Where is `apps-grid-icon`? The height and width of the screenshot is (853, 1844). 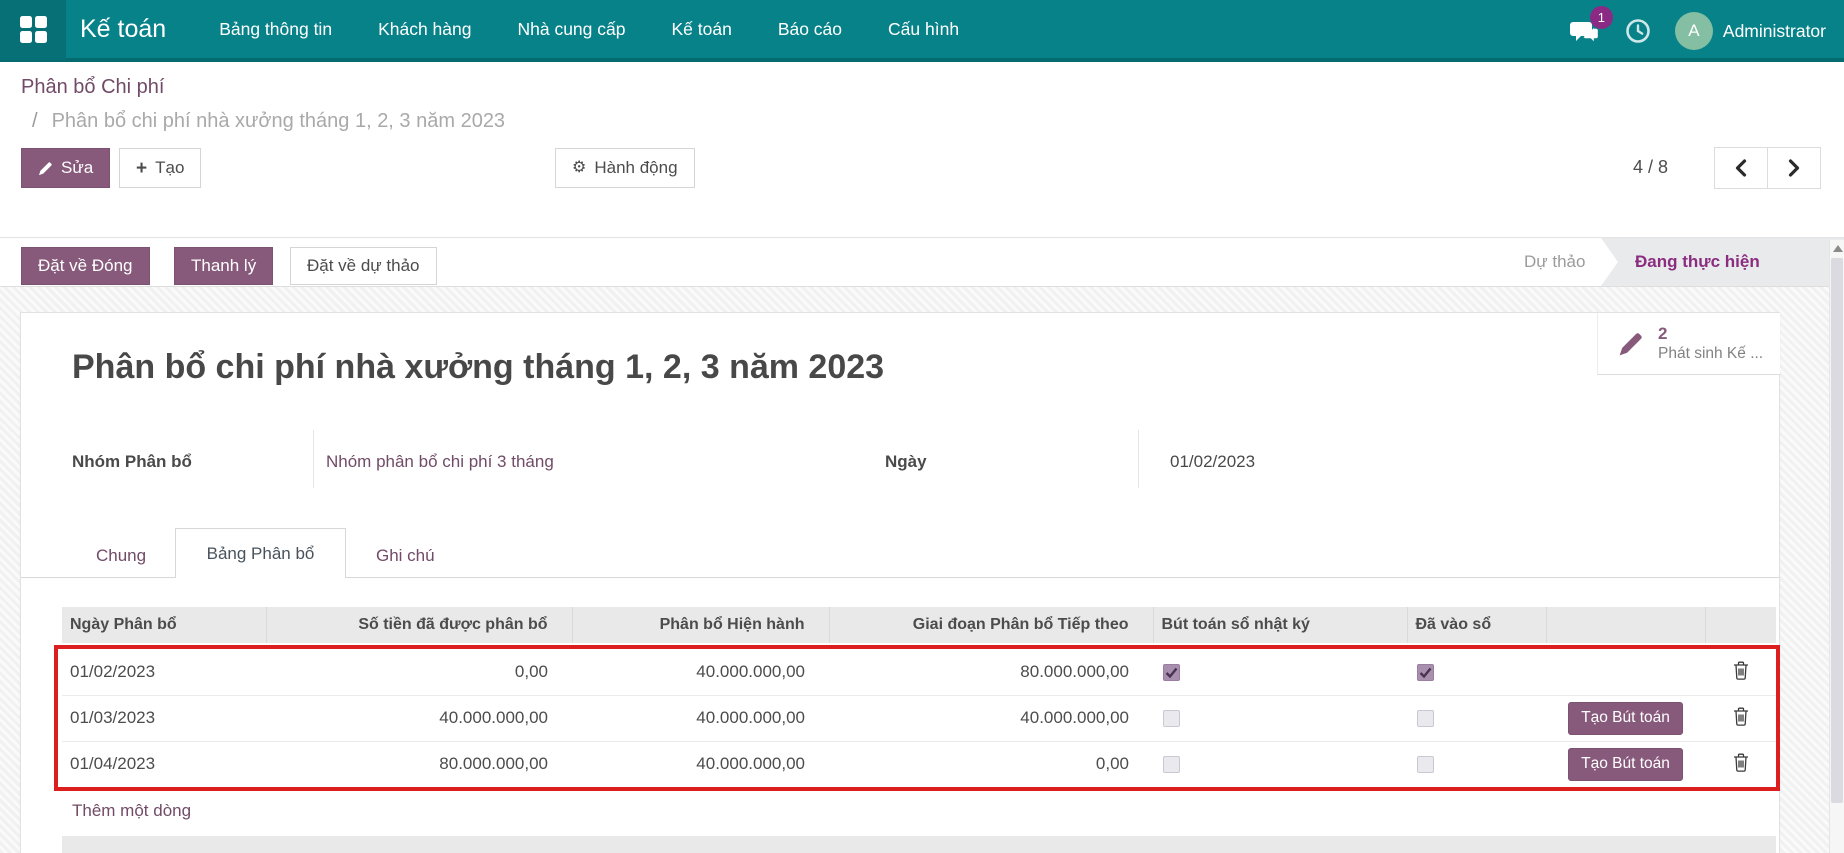 apps-grid-icon is located at coordinates (33, 29).